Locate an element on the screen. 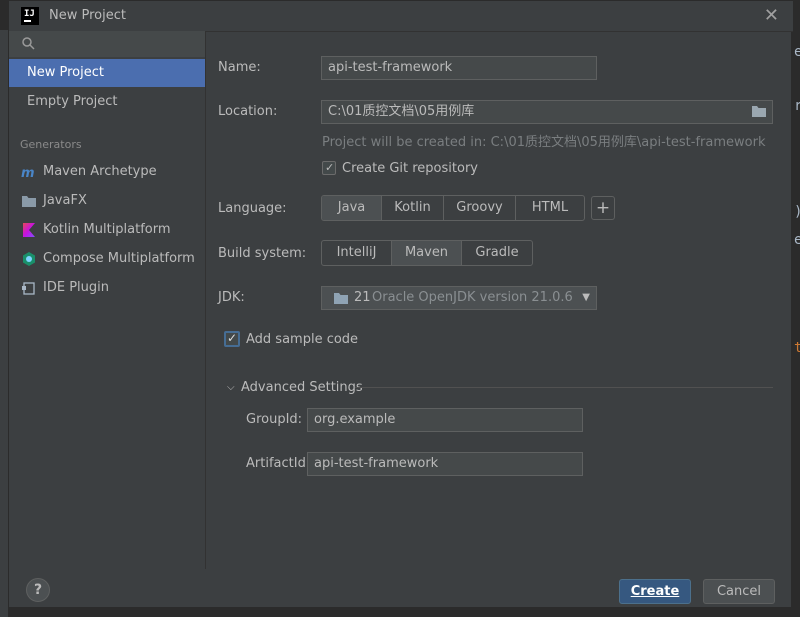 The width and height of the screenshot is (800, 617). jdk-version: 21 is located at coordinates (362, 297).